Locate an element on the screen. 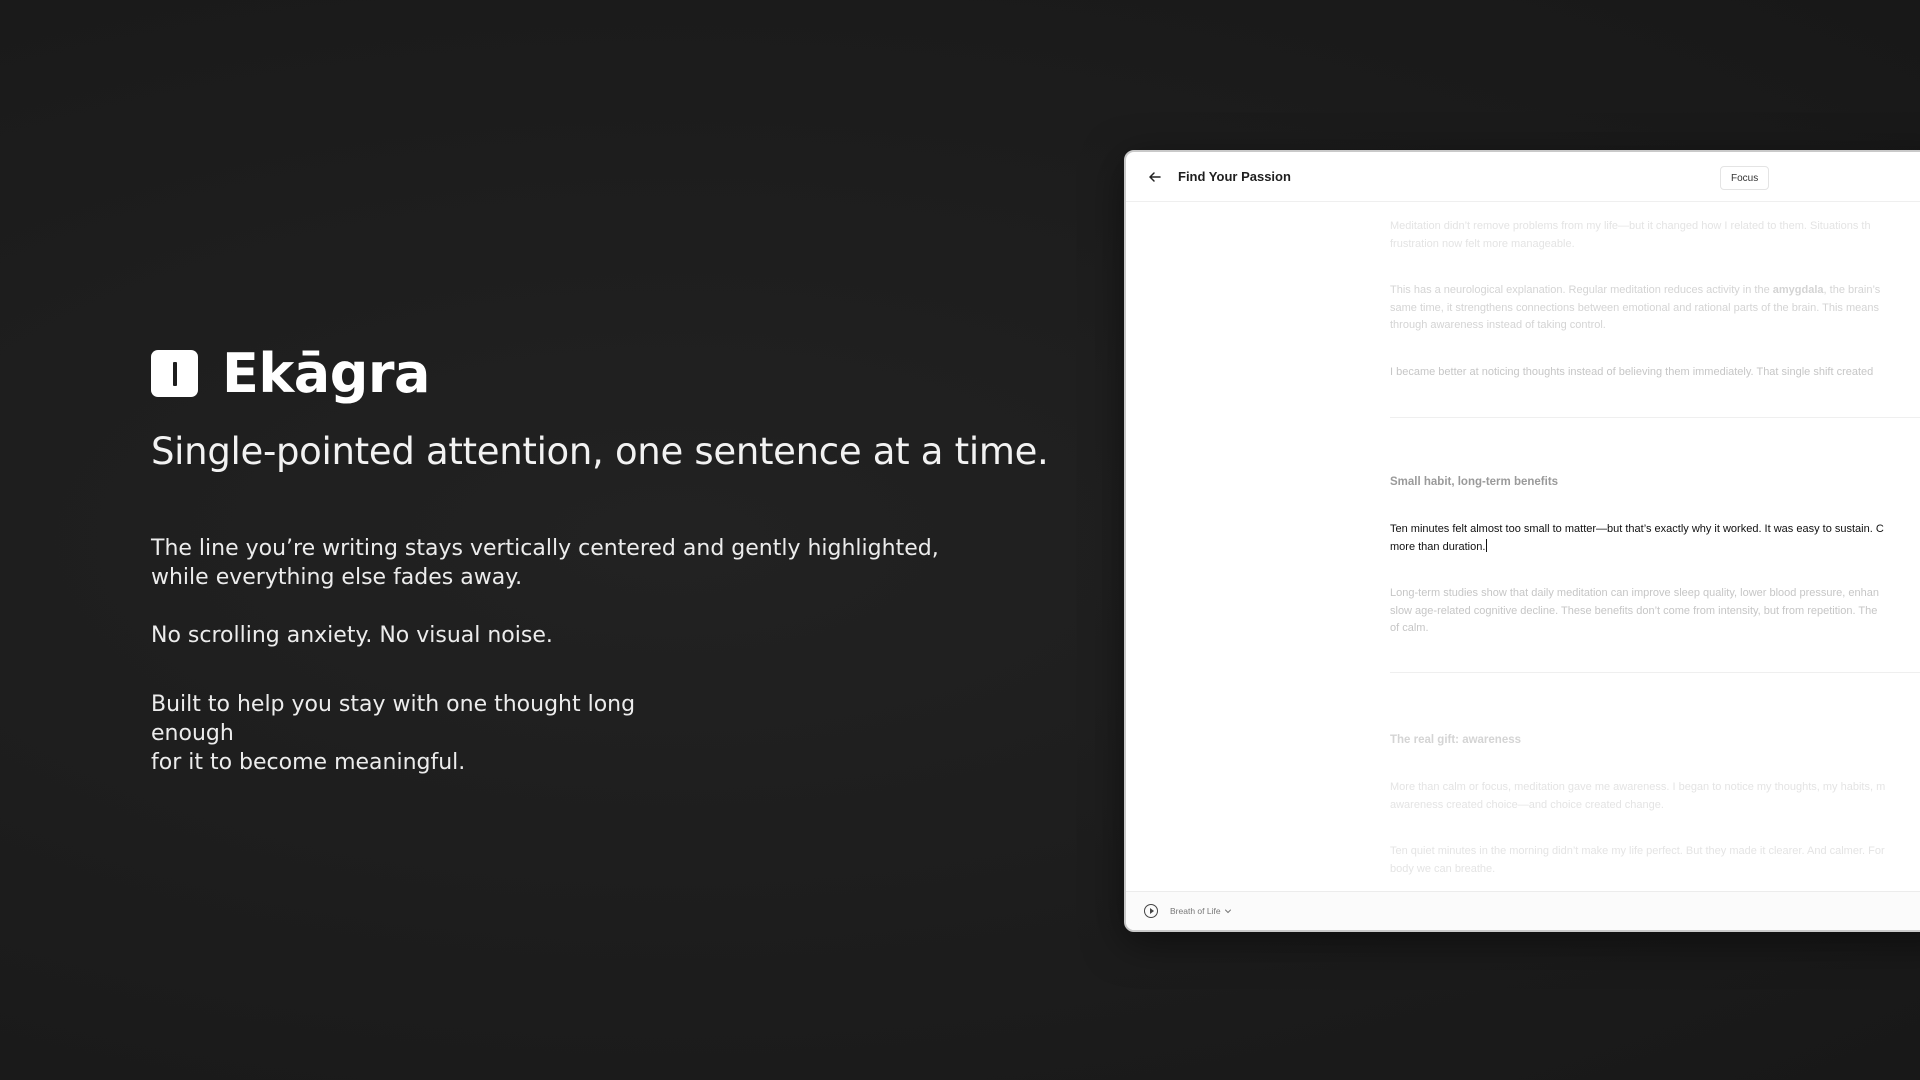  play-button is located at coordinates (1151, 911).